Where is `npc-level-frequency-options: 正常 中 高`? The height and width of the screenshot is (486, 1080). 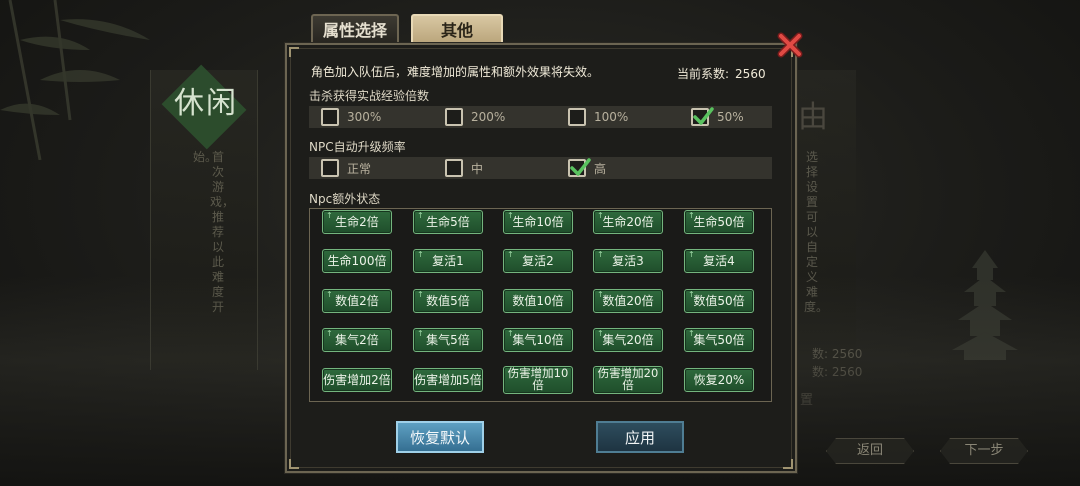 npc-level-frequency-options: 正常 中 高 is located at coordinates (540, 168).